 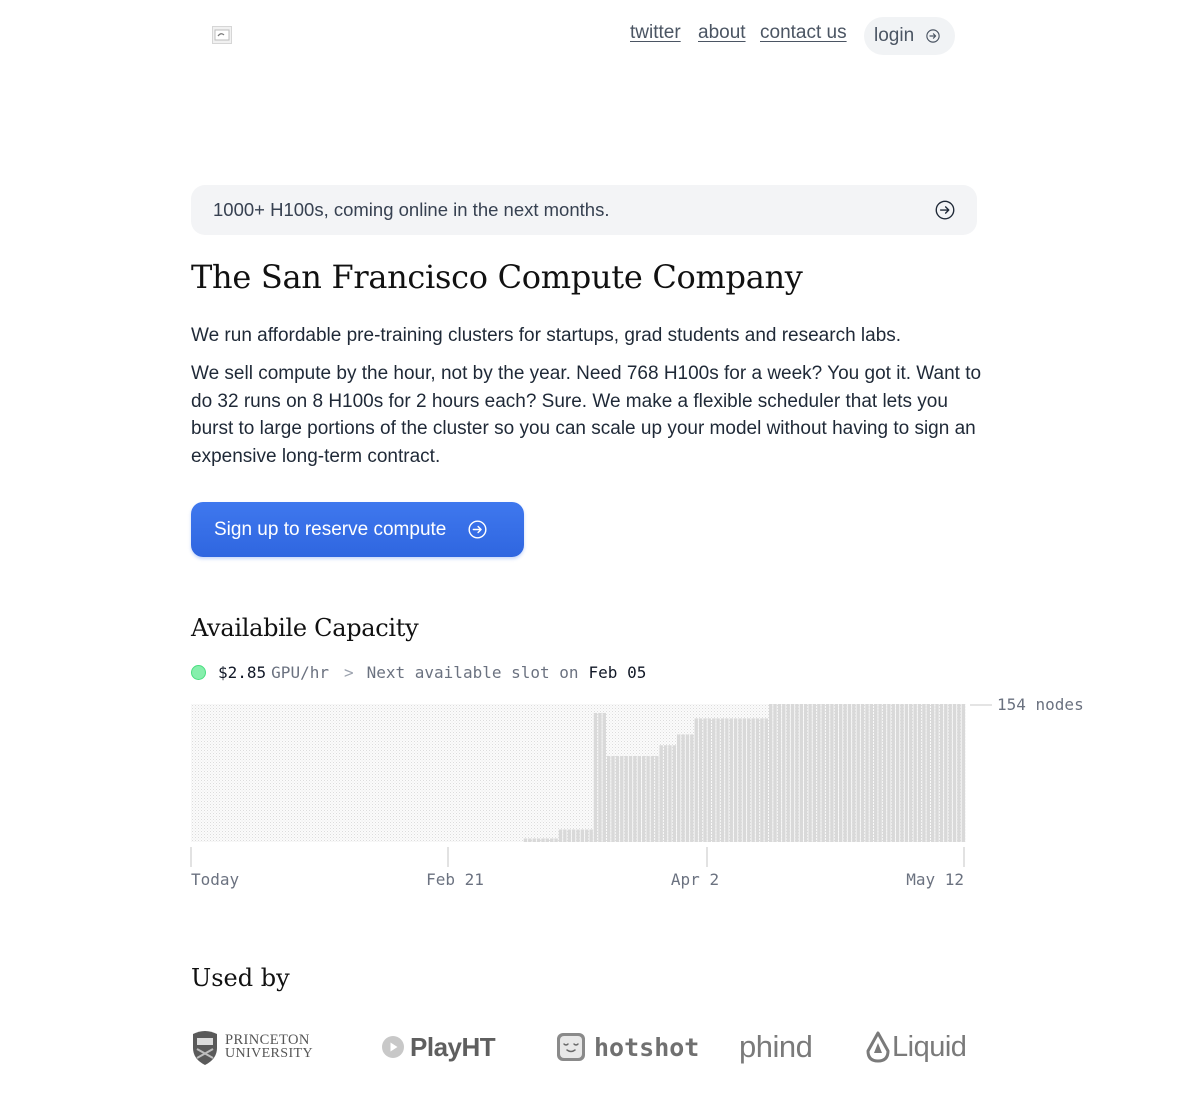 What do you see at coordinates (695, 879) in the screenshot?
I see `x-tick-label: Apr 2` at bounding box center [695, 879].